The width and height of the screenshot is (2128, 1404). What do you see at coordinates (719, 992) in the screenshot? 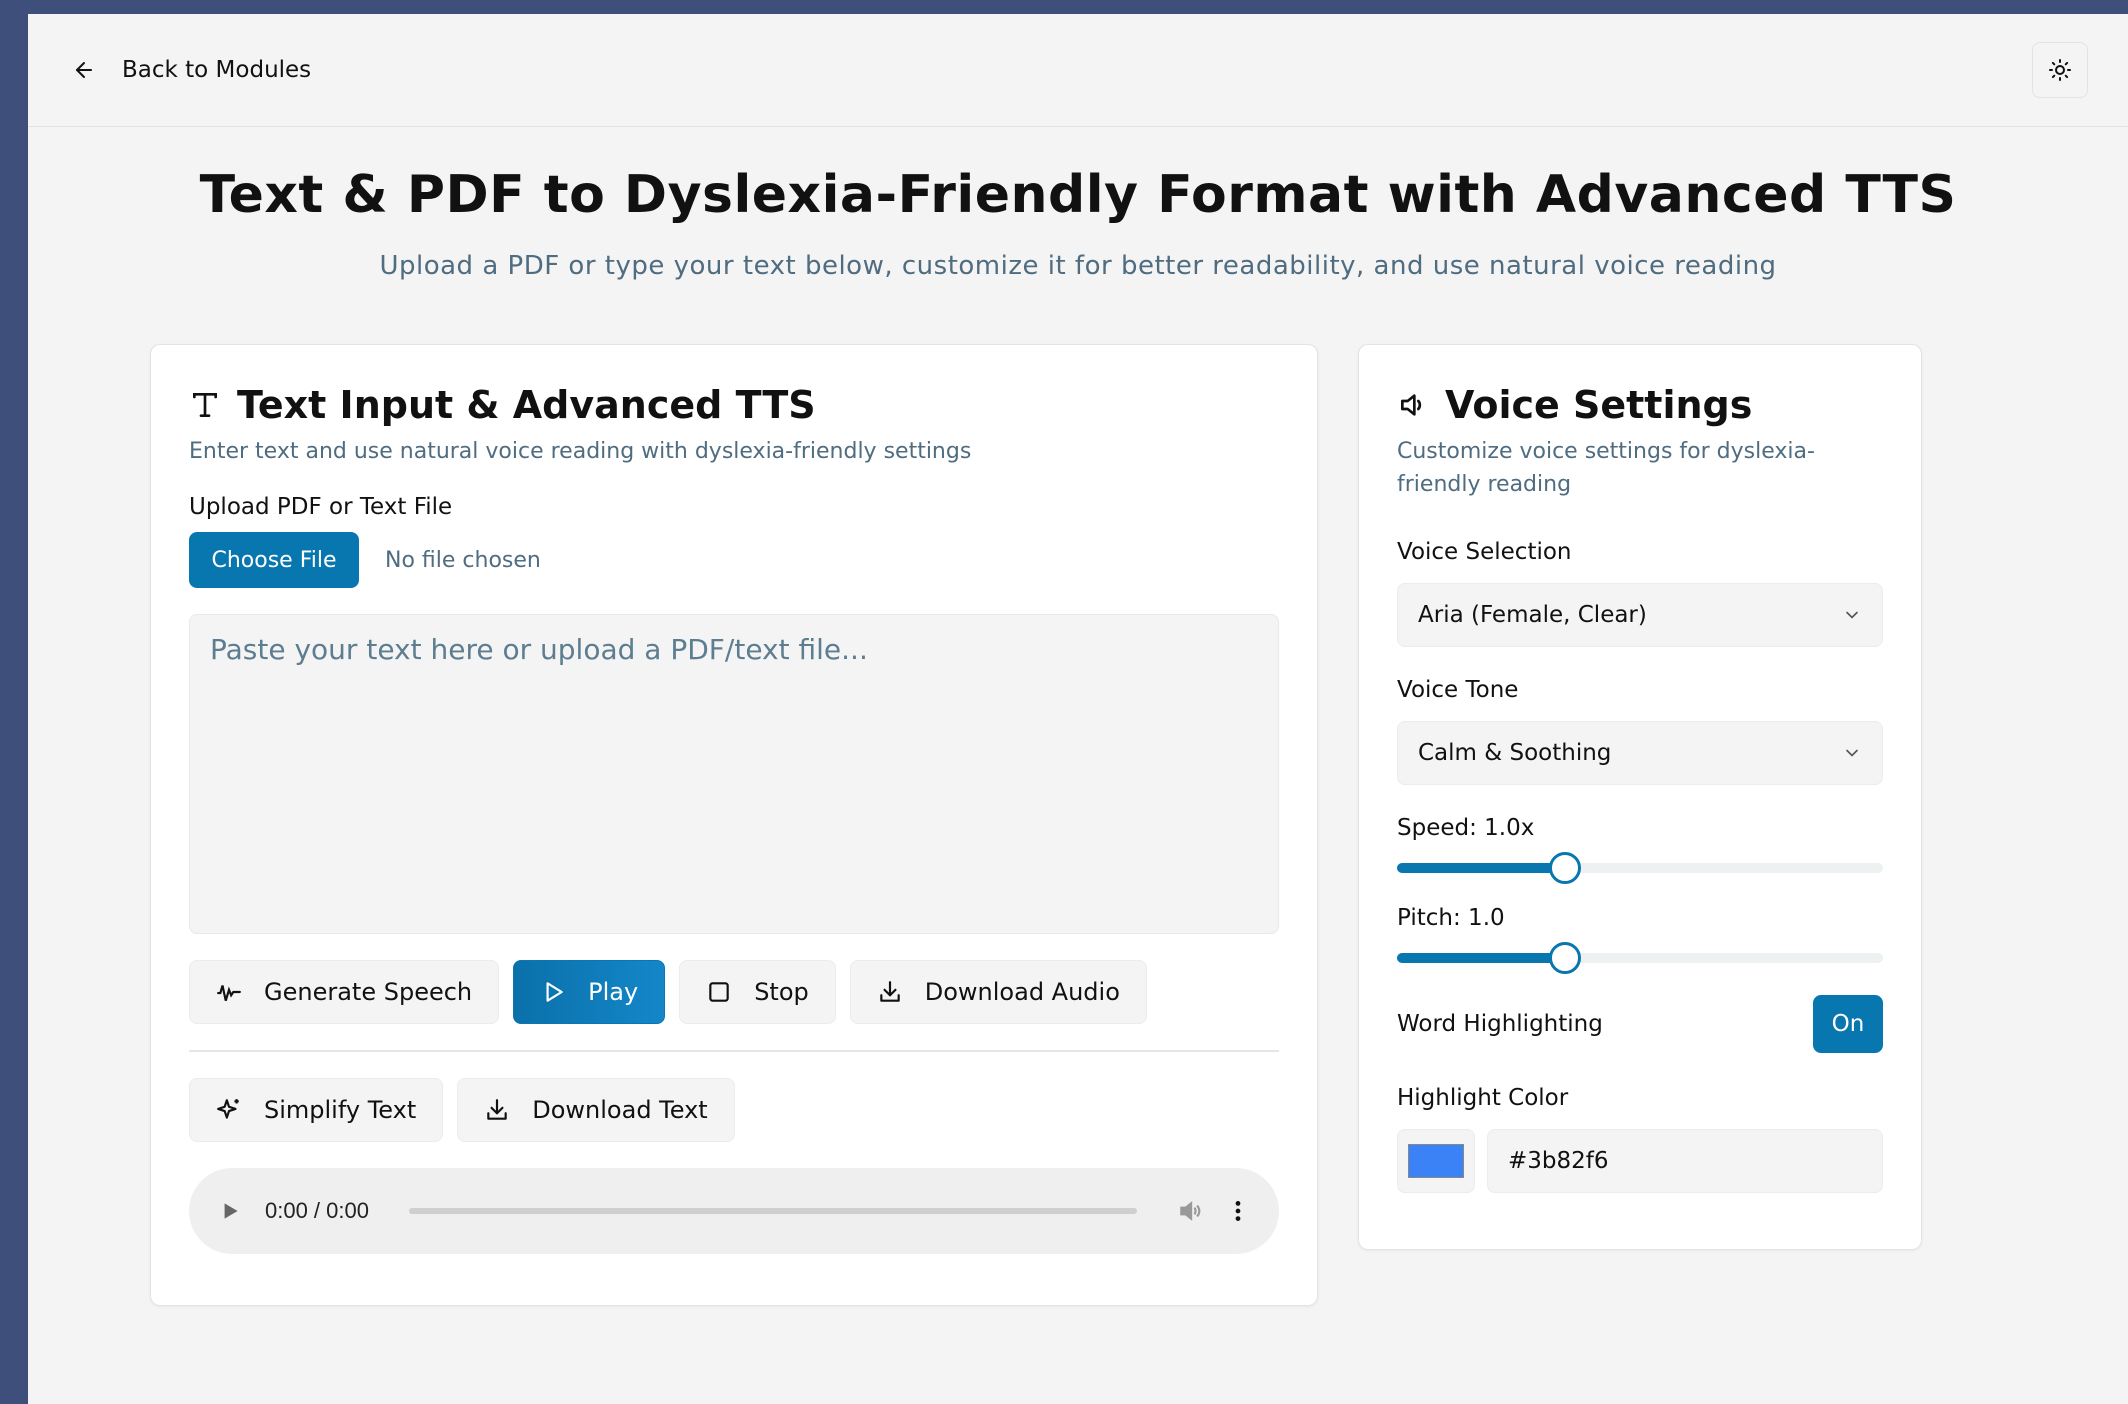
I see `square-icon` at bounding box center [719, 992].